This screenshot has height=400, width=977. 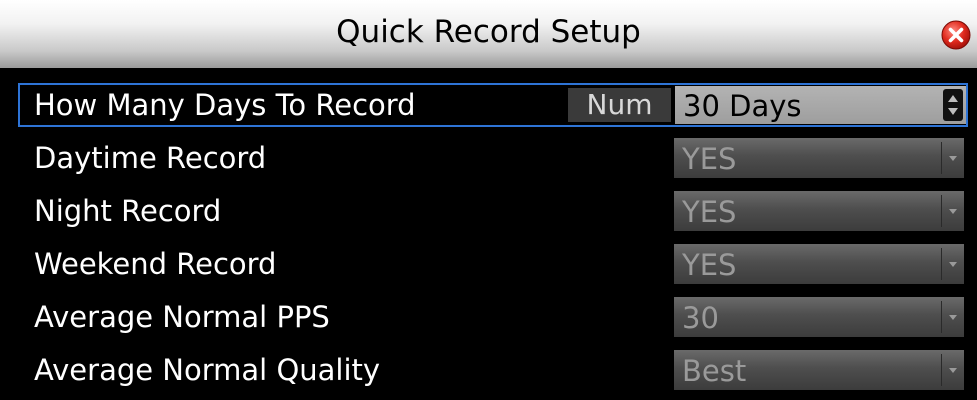 I want to click on average-normal-pps-label: Average Normal PPS, so click(x=182, y=317).